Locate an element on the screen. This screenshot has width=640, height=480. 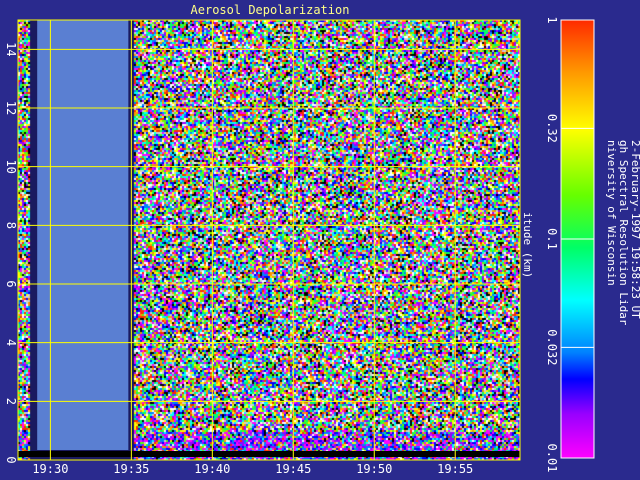
annotation-line-3: 2-February-1997 19:58:23 UT is located at coordinates (634, 229).